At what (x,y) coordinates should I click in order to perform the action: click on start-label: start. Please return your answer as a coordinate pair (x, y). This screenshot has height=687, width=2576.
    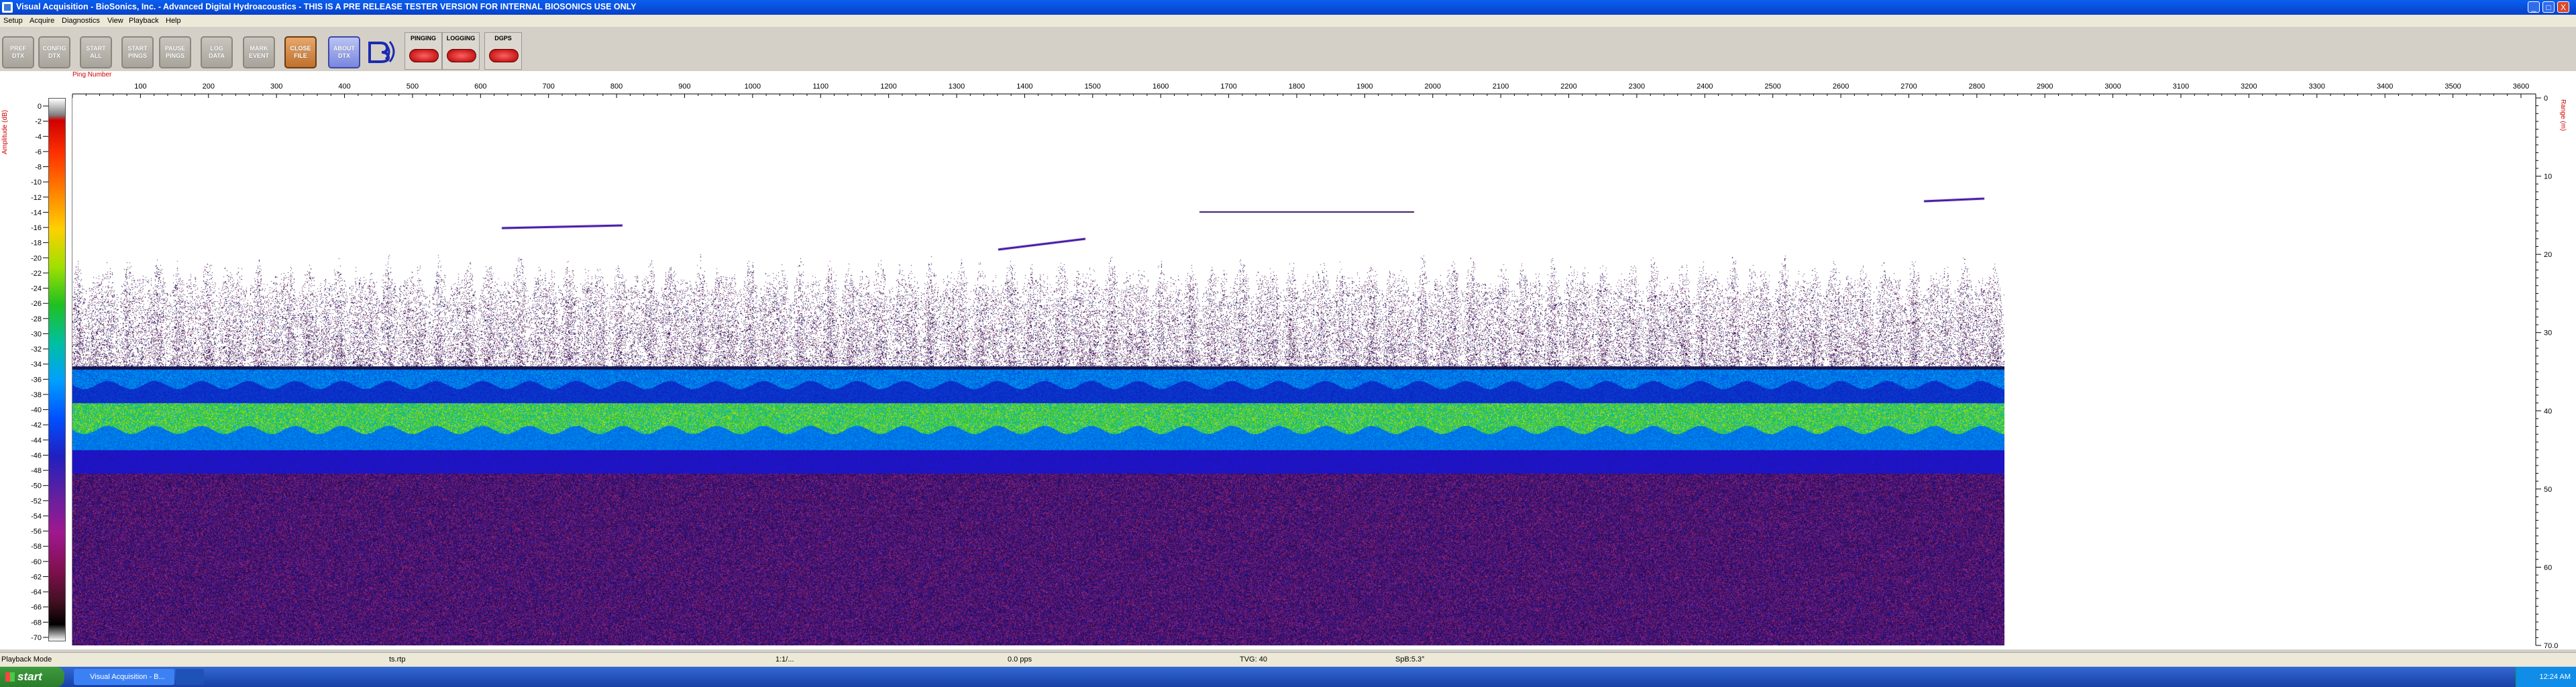
    Looking at the image, I should click on (29, 676).